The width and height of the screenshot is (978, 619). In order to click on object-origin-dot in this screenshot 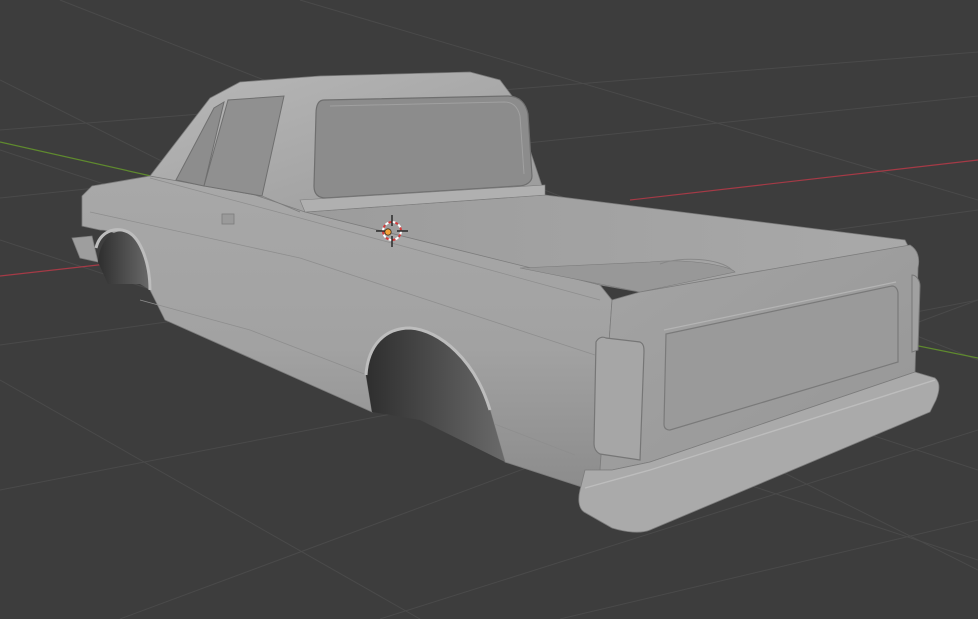, I will do `click(388, 232)`.